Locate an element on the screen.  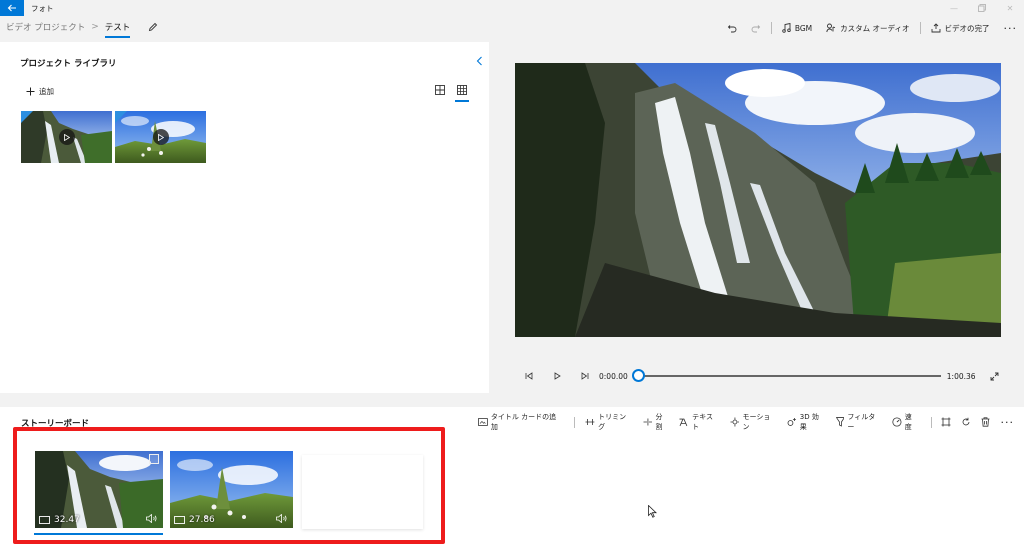
top-toolbar: BGM カスタム オーディオ ビデオの完了 ··· is located at coordinates (872, 28).